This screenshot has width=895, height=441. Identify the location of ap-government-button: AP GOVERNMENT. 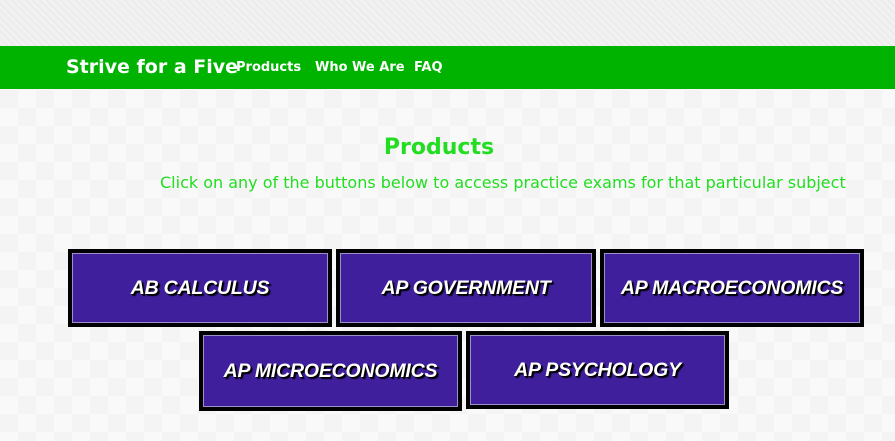
(466, 288).